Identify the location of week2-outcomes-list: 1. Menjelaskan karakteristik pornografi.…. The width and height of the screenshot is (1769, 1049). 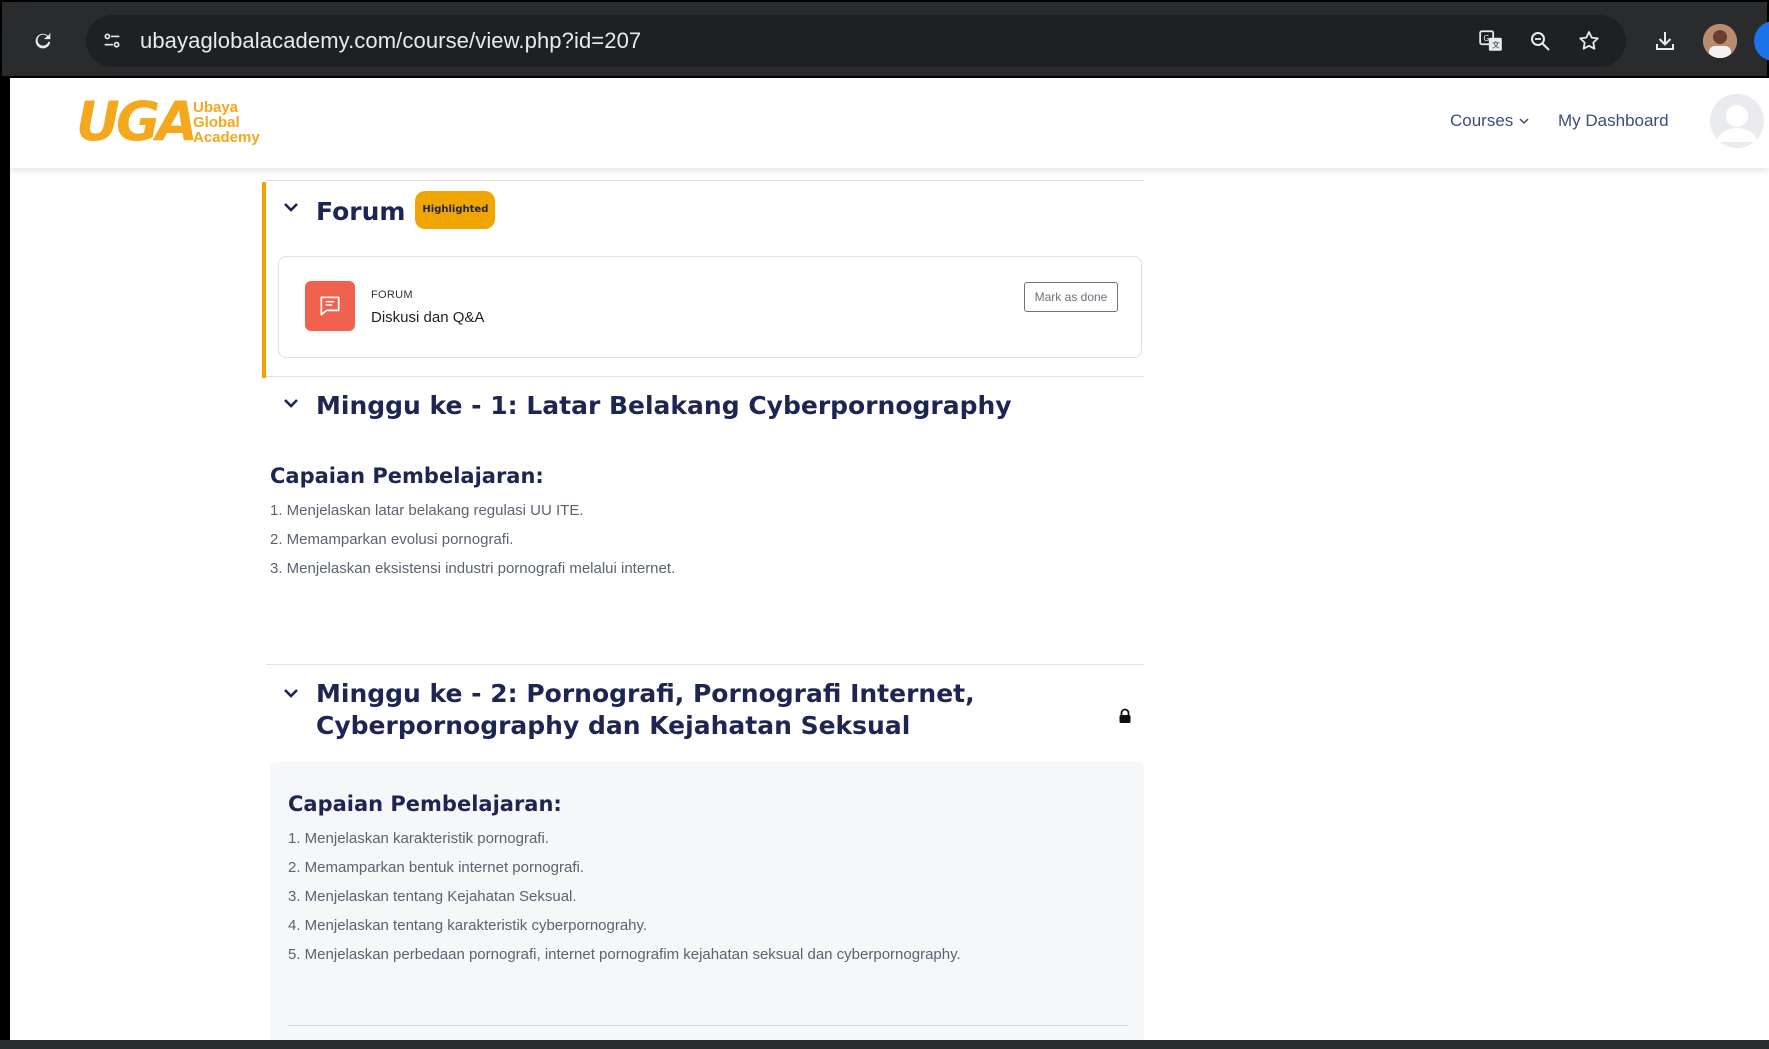
(624, 896).